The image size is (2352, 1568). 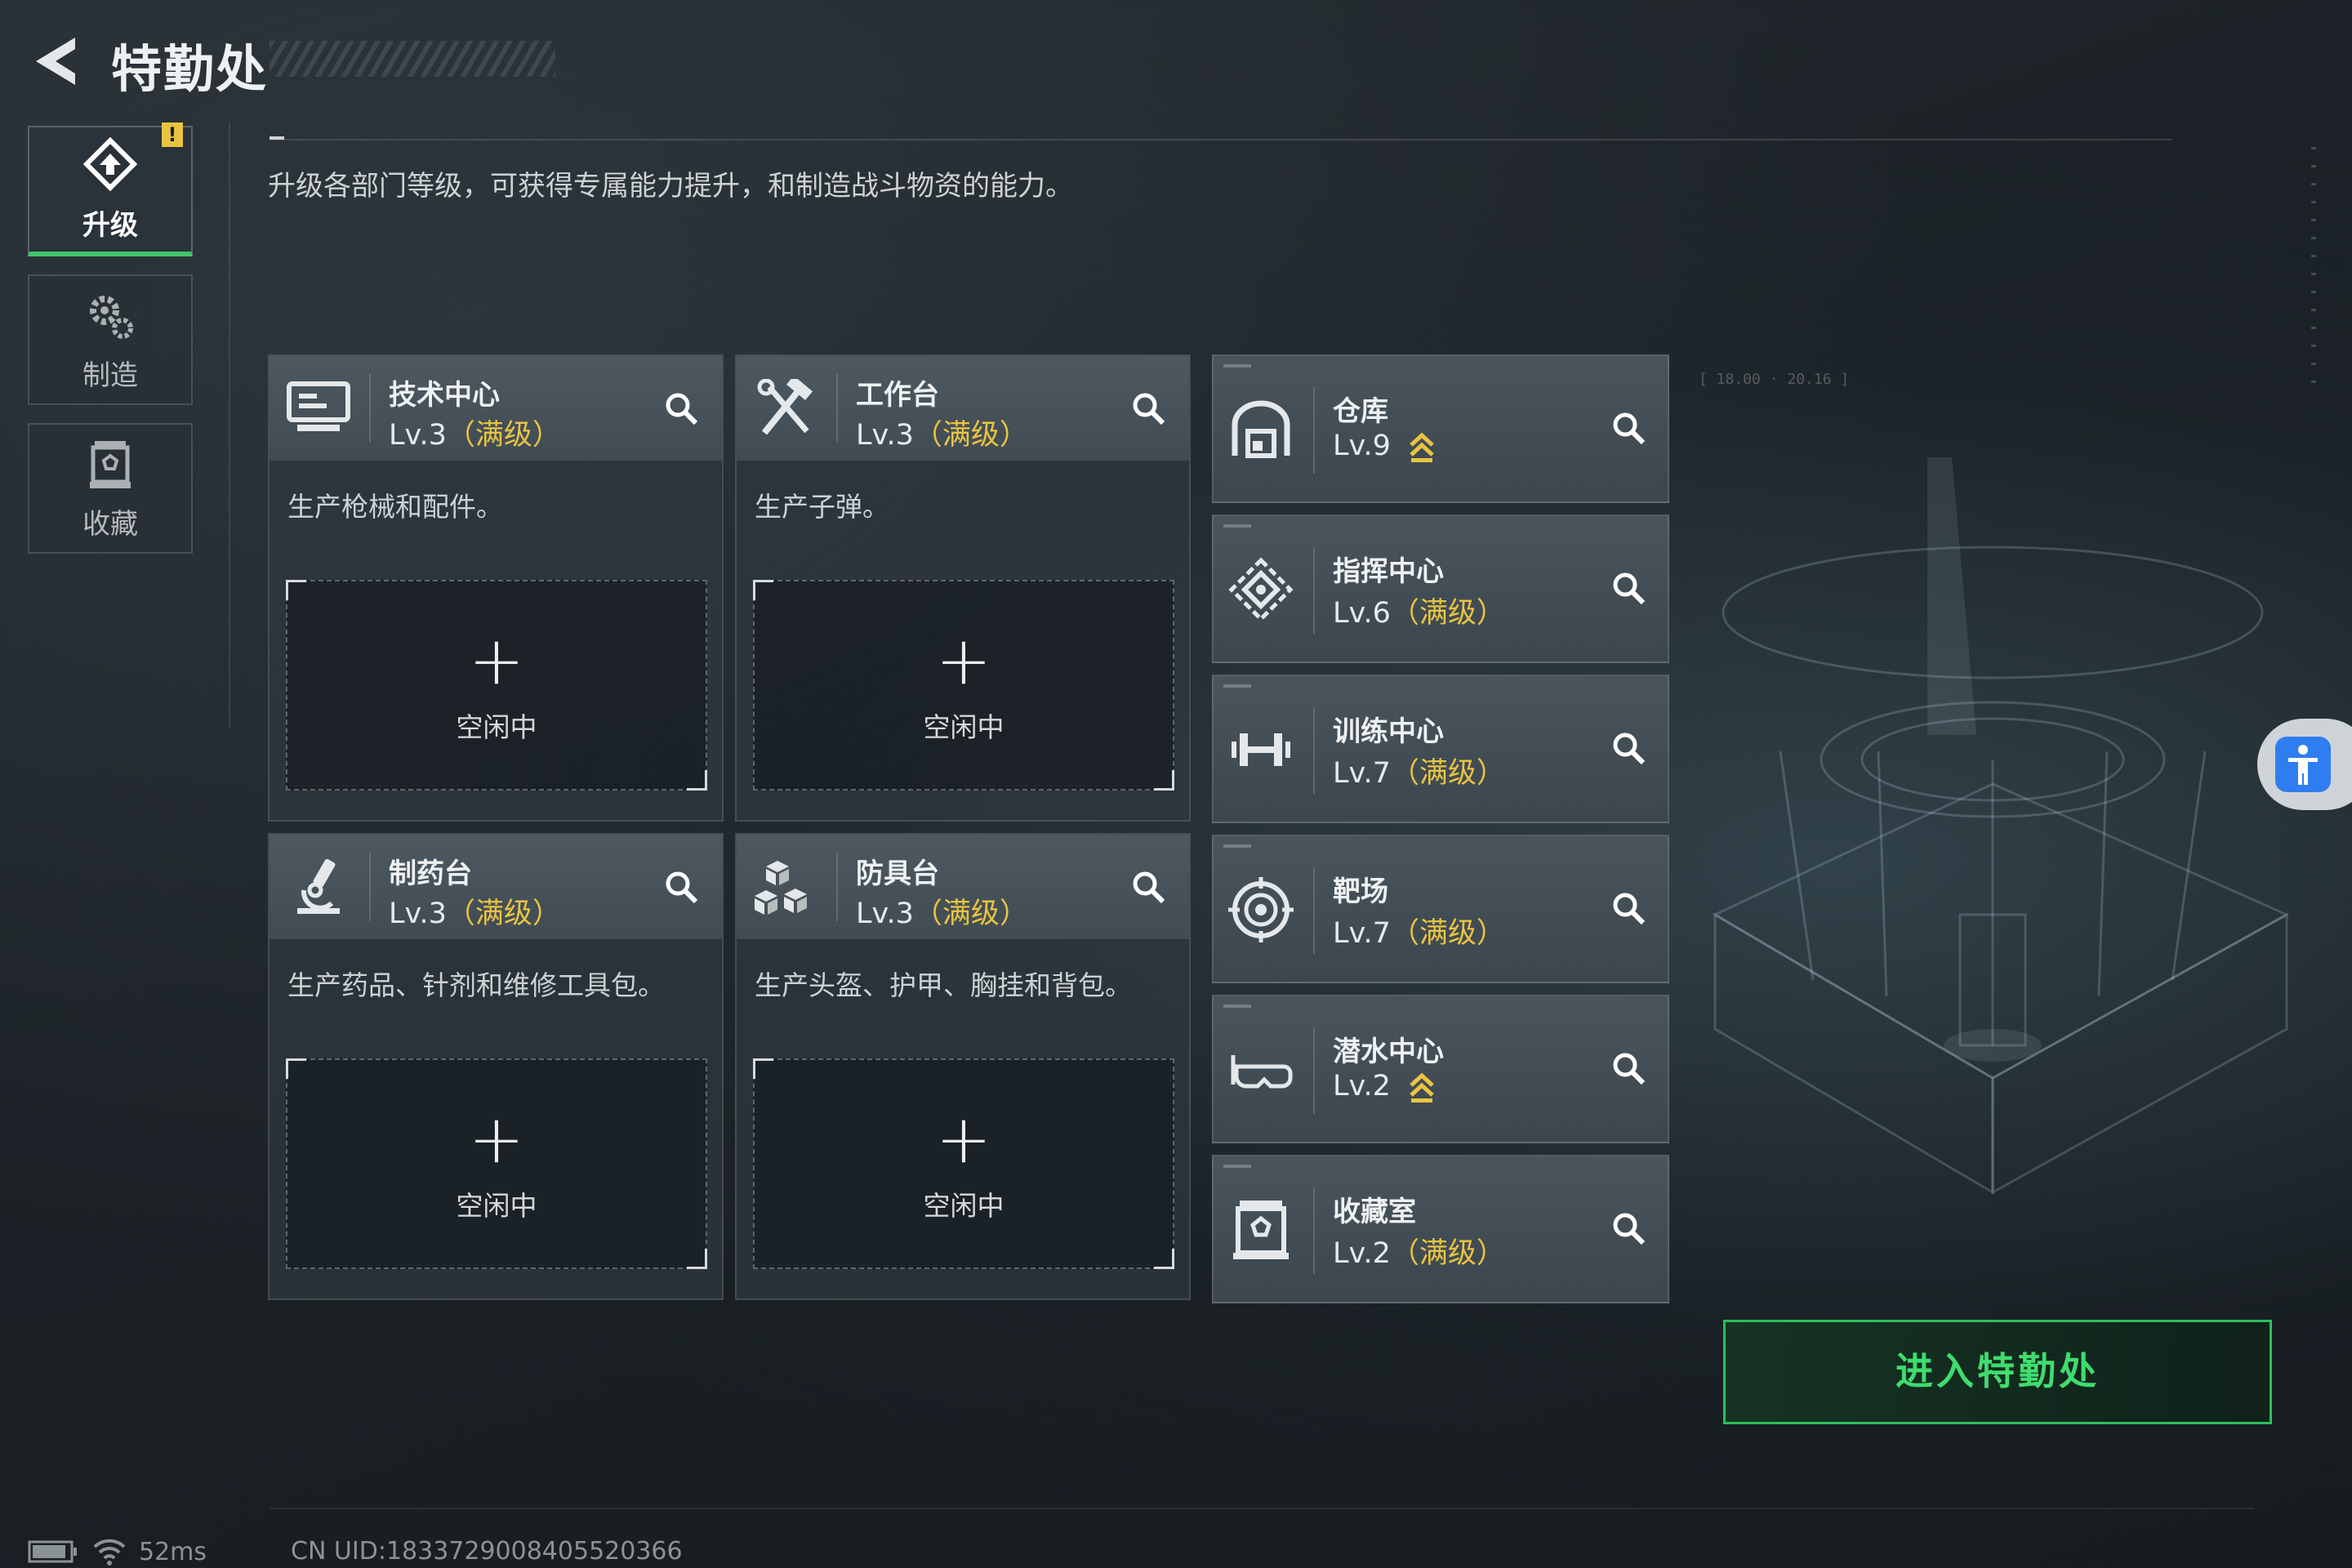 I want to click on tab-upgrade: ! 升级, so click(x=111, y=189).